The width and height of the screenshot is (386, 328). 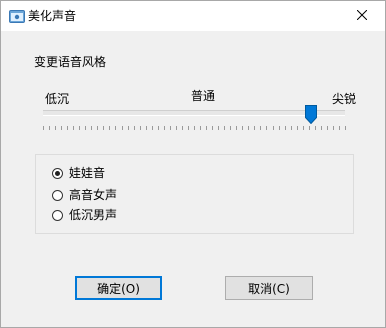 What do you see at coordinates (52, 16) in the screenshot?
I see `window-title: 美化声音` at bounding box center [52, 16].